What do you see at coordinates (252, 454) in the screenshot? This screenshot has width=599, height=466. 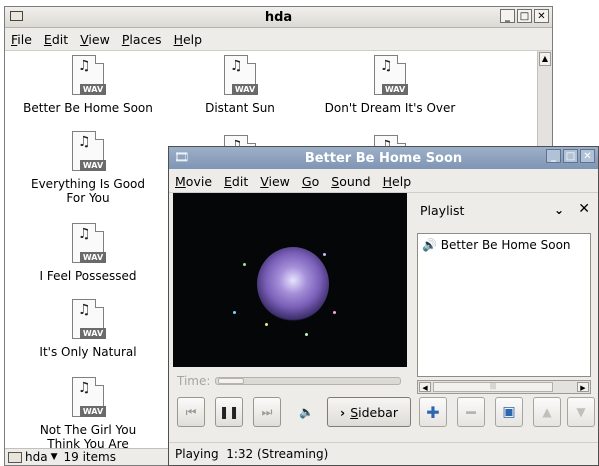 I see `playback-status: Playing 1:32 (Streaming)` at bounding box center [252, 454].